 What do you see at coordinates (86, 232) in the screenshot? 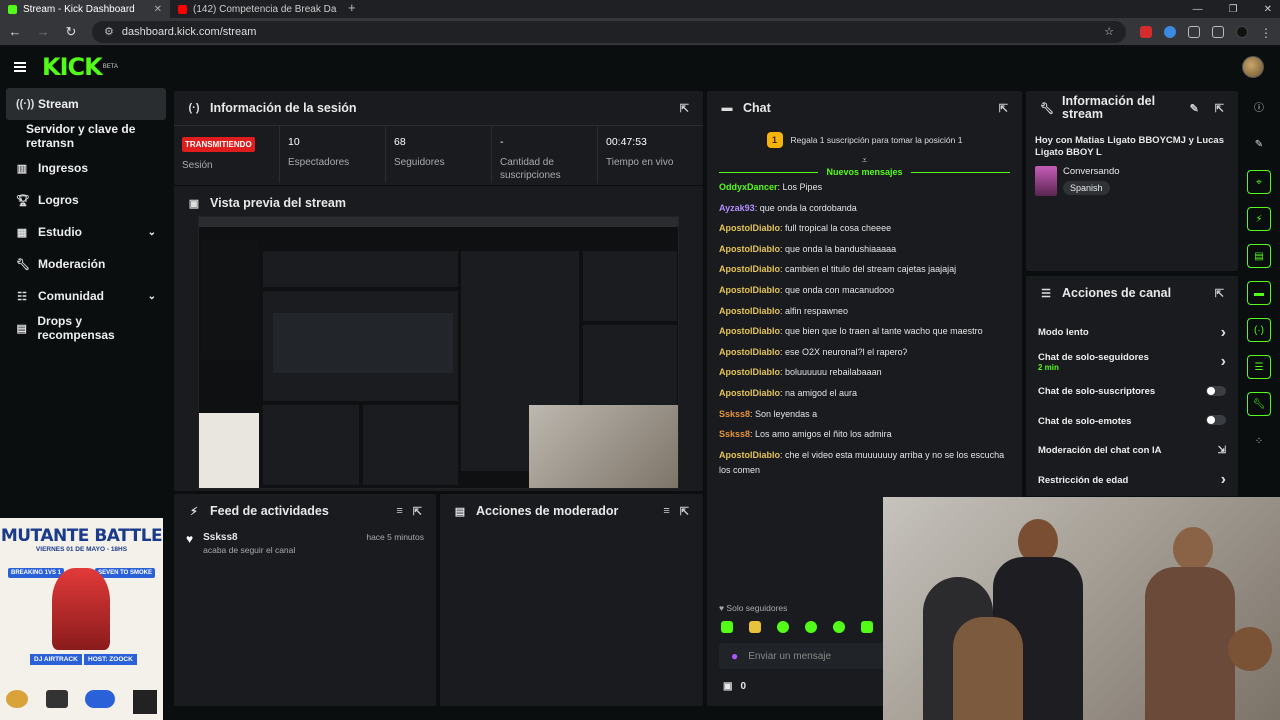
I see `sidebar-item-estudio: ▦ Estudio ⌄` at bounding box center [86, 232].